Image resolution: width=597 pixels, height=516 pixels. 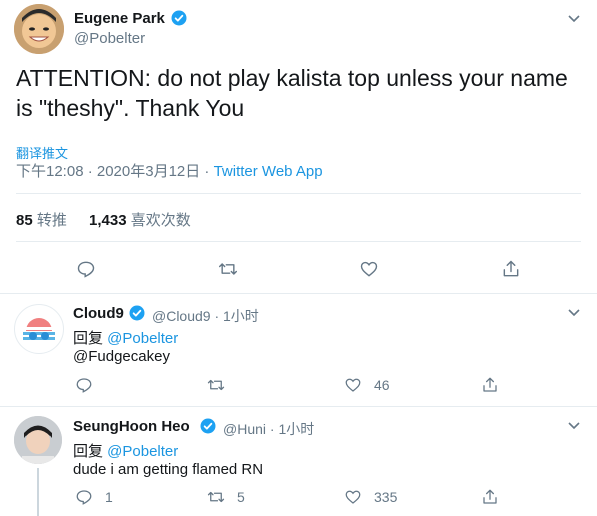 I want to click on retweet-count: 85, so click(x=24, y=220).